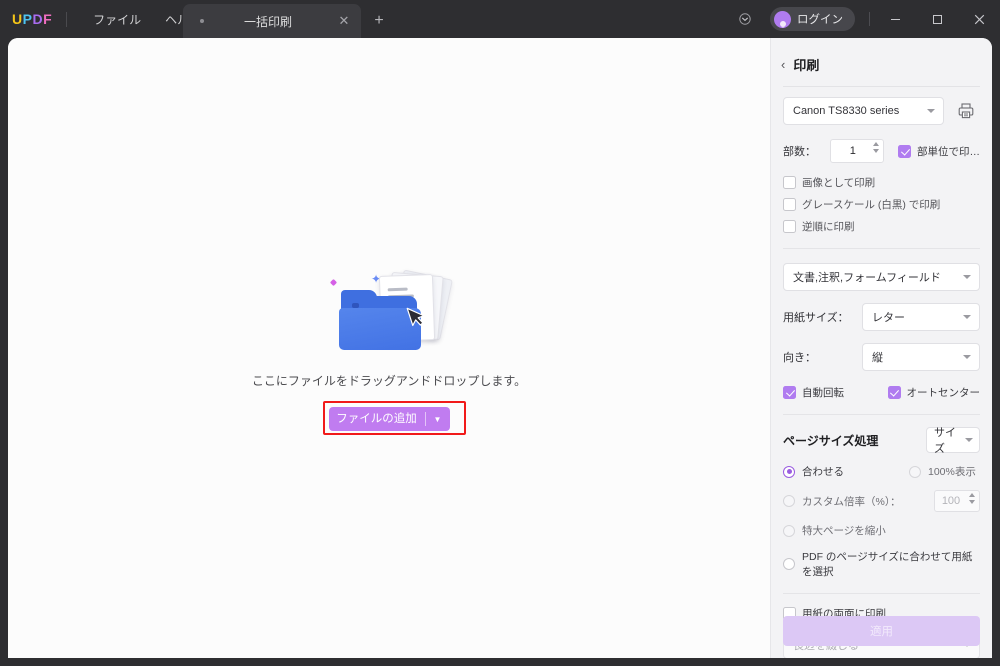 This screenshot has width=1000, height=666. I want to click on reverse-order-label: 逆順に印刷, so click(828, 227).